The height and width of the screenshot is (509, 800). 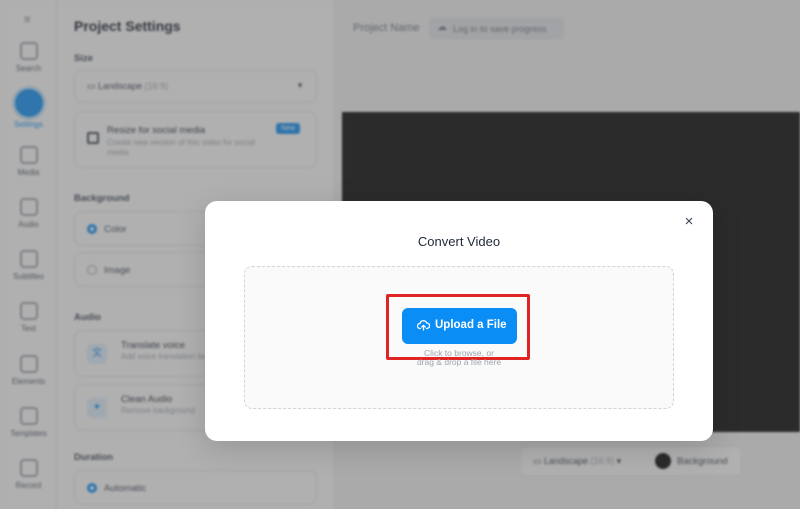 I want to click on modal-title: Convert Video, so click(x=459, y=241).